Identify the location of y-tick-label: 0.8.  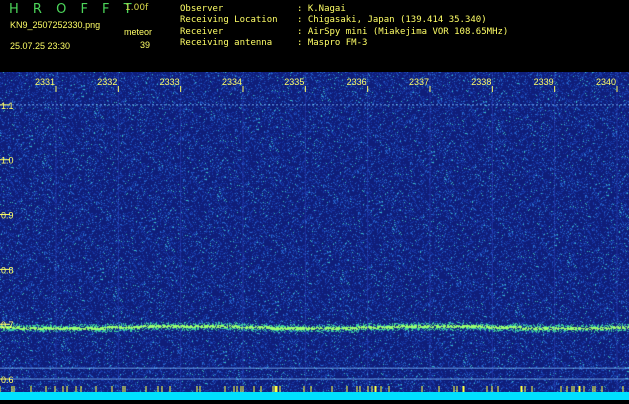
(7, 270).